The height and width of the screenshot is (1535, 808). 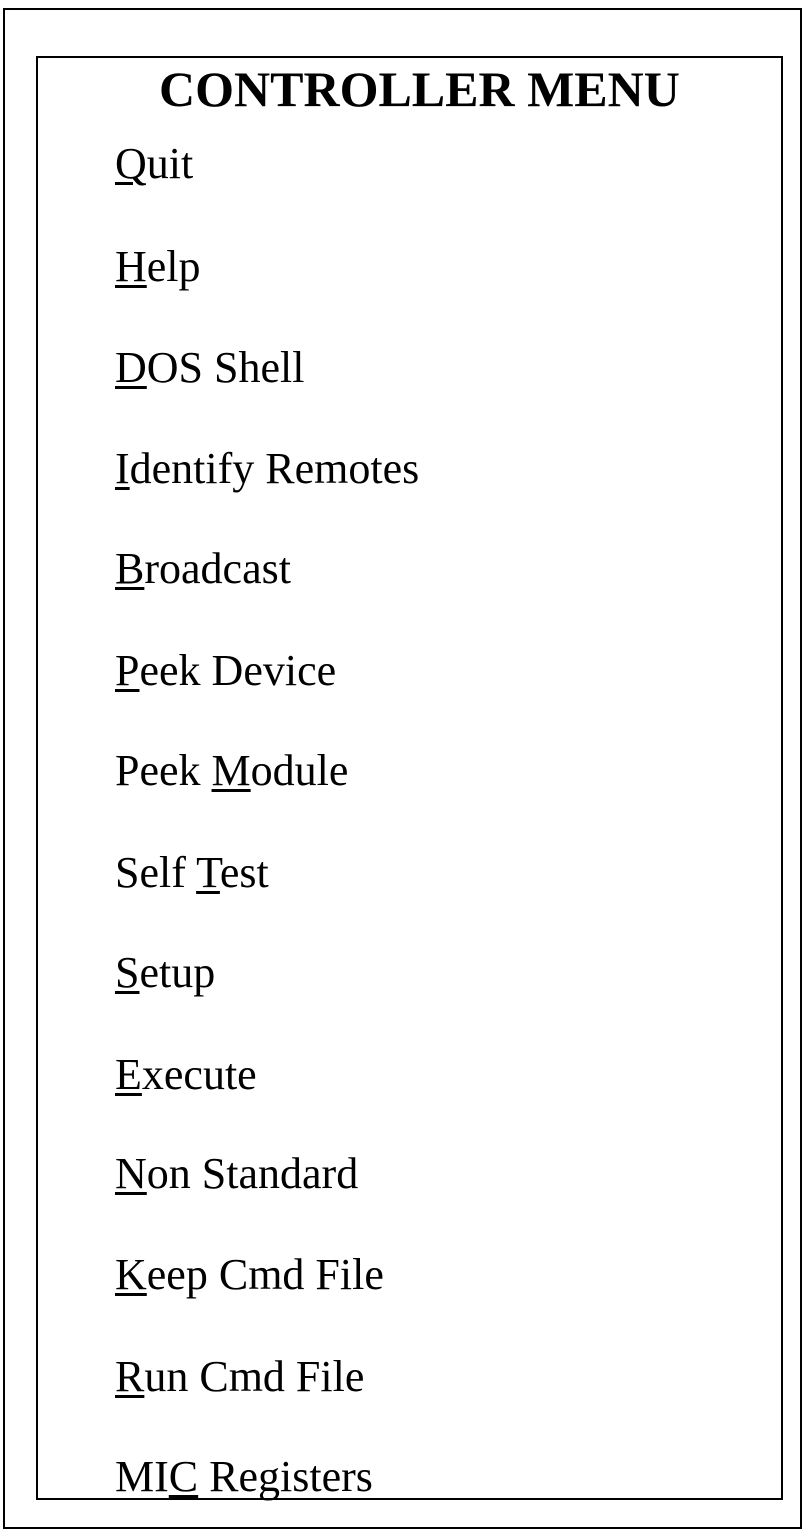 What do you see at coordinates (130, 1376) in the screenshot?
I see `menu-item-hotkey: R` at bounding box center [130, 1376].